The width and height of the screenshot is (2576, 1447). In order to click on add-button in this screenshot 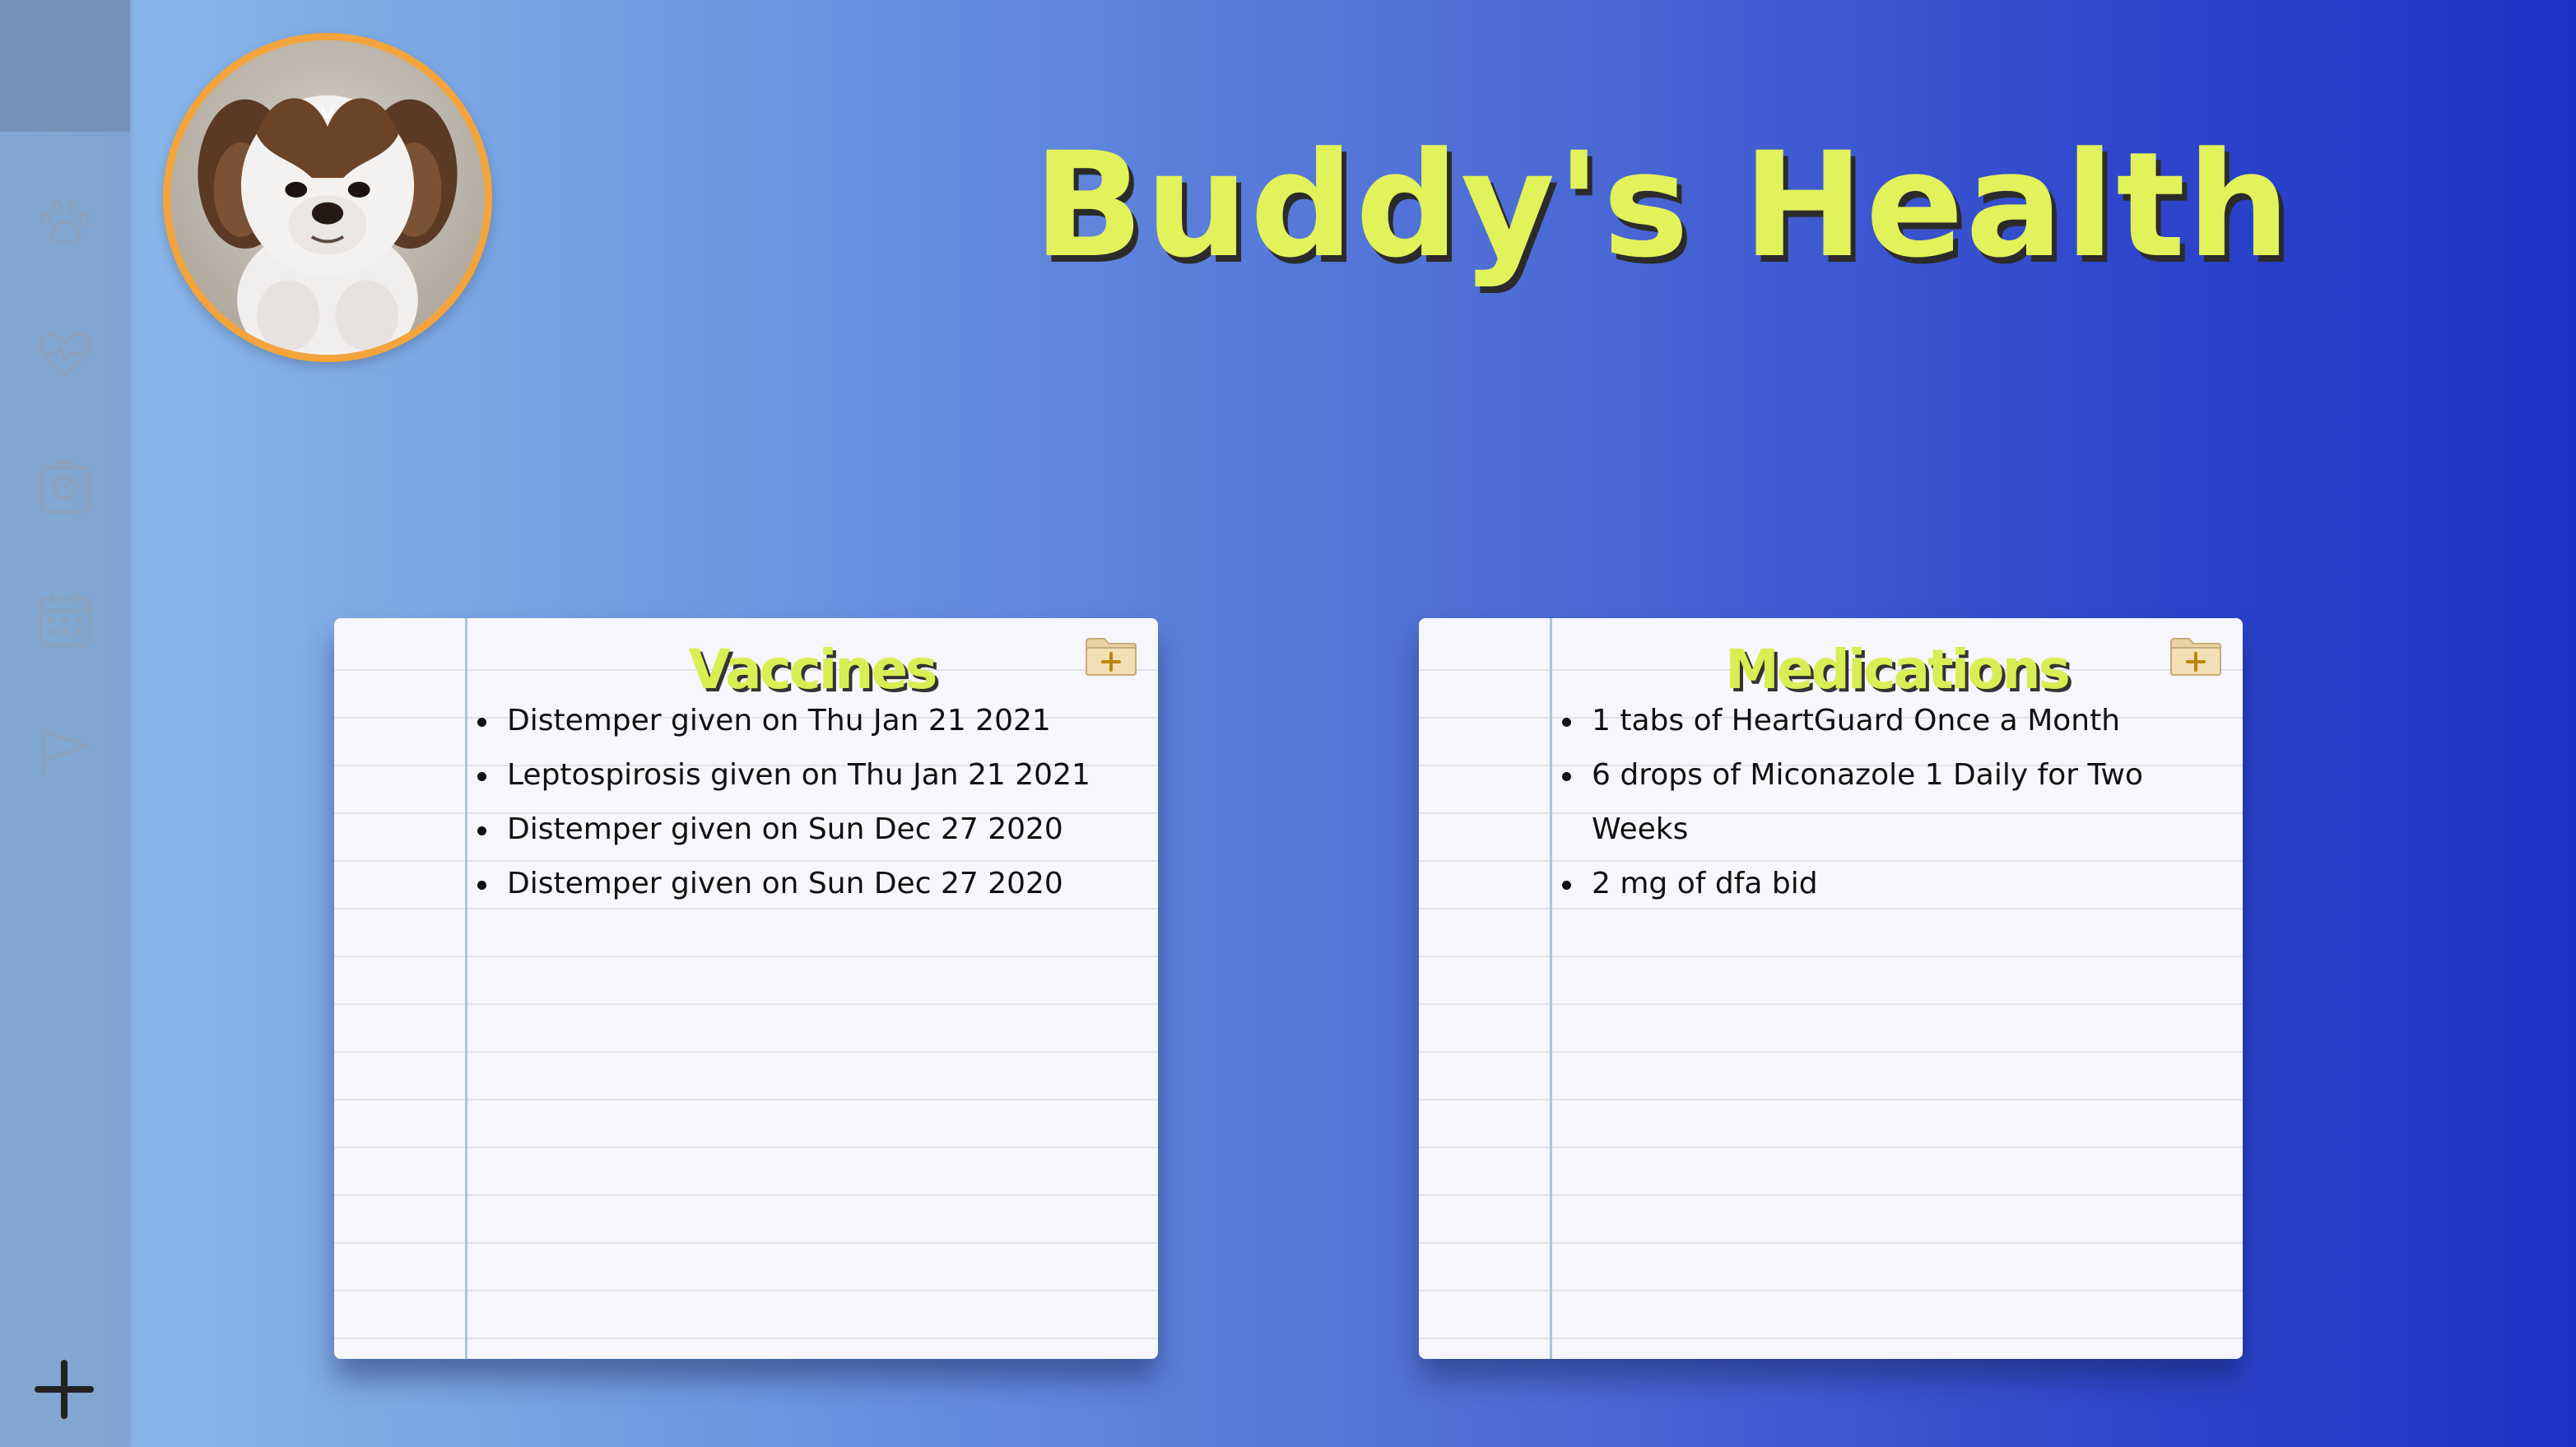, I will do `click(64, 1389)`.